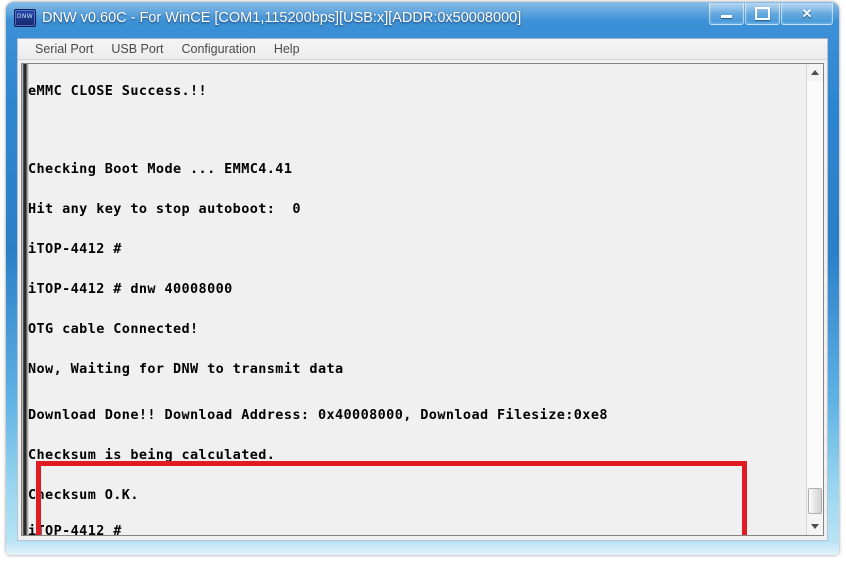 This screenshot has height=569, width=846. What do you see at coordinates (75, 249) in the screenshot?
I see `terminal-line: iTOP-4412 #` at bounding box center [75, 249].